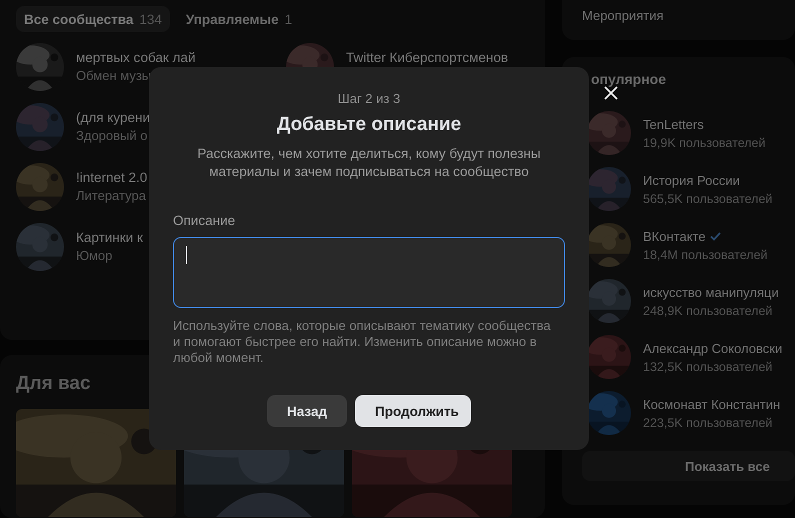 The image size is (795, 518). What do you see at coordinates (113, 117) in the screenshot?
I see `community-name: (для курени` at bounding box center [113, 117].